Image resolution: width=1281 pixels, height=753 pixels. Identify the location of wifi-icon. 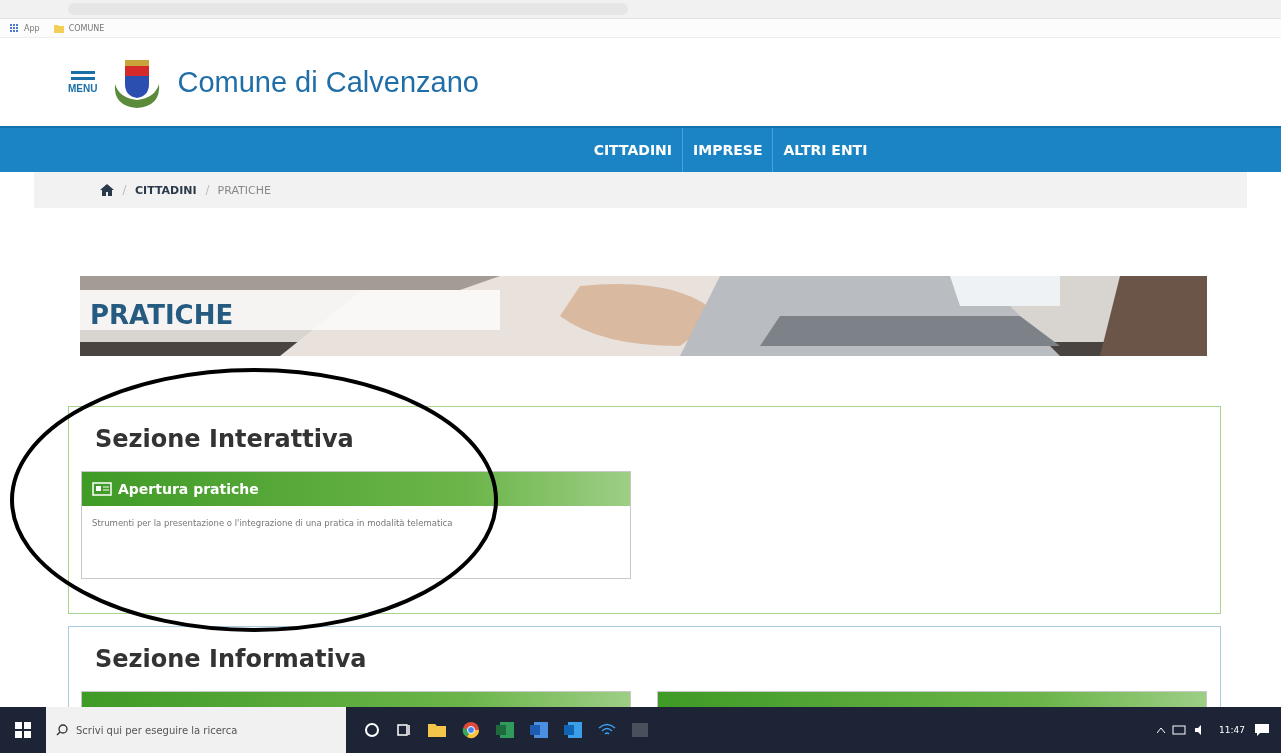
(607, 730).